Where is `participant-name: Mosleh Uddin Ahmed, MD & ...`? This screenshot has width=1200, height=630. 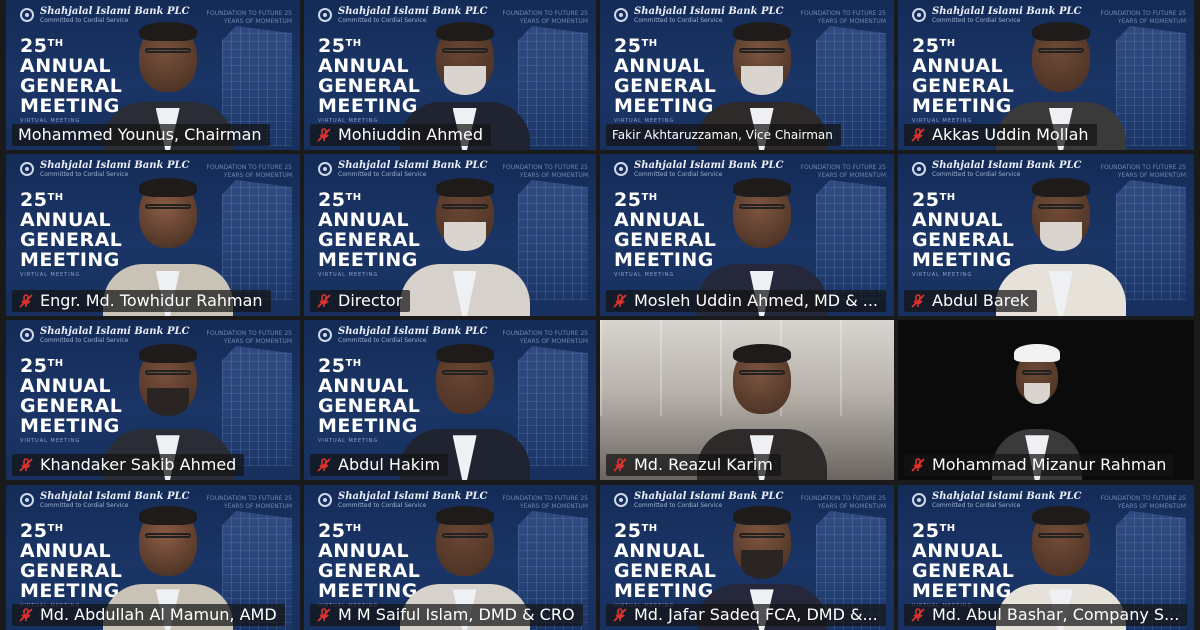 participant-name: Mosleh Uddin Ahmed, MD & ... is located at coordinates (756, 300).